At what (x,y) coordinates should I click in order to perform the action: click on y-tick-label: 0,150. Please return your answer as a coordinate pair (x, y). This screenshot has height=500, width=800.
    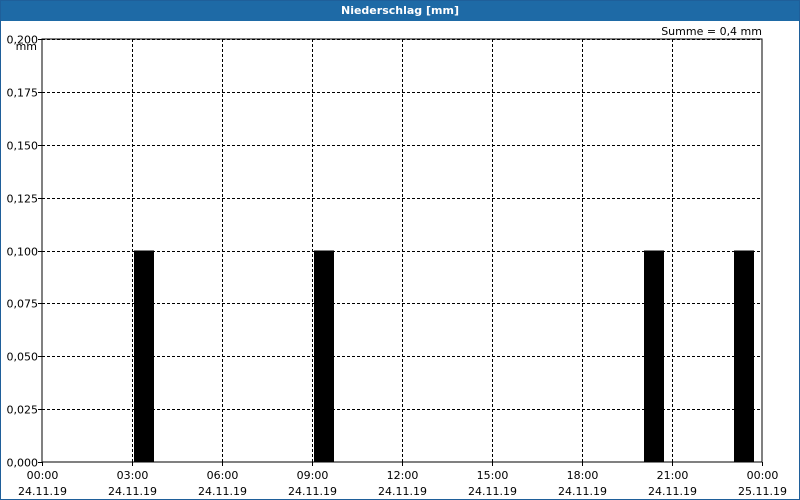
    Looking at the image, I should click on (23, 146).